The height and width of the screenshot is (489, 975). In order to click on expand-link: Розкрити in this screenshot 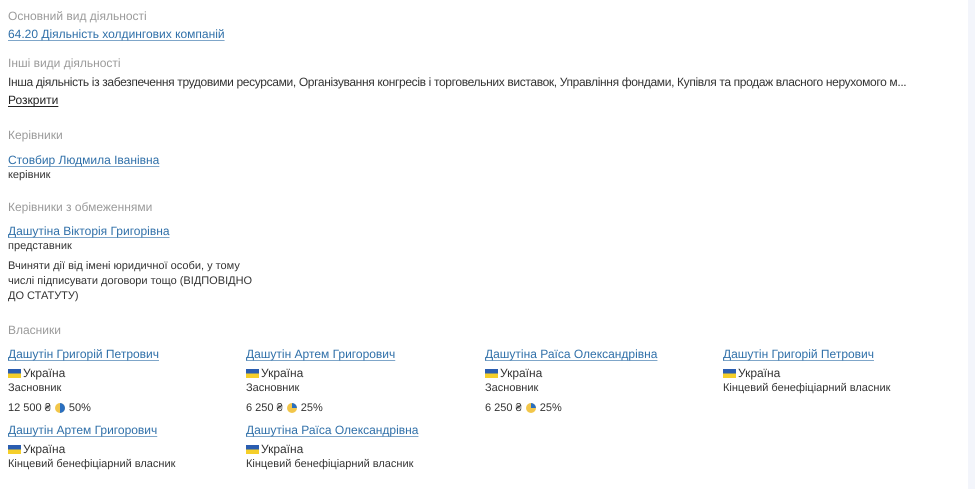, I will do `click(33, 100)`.